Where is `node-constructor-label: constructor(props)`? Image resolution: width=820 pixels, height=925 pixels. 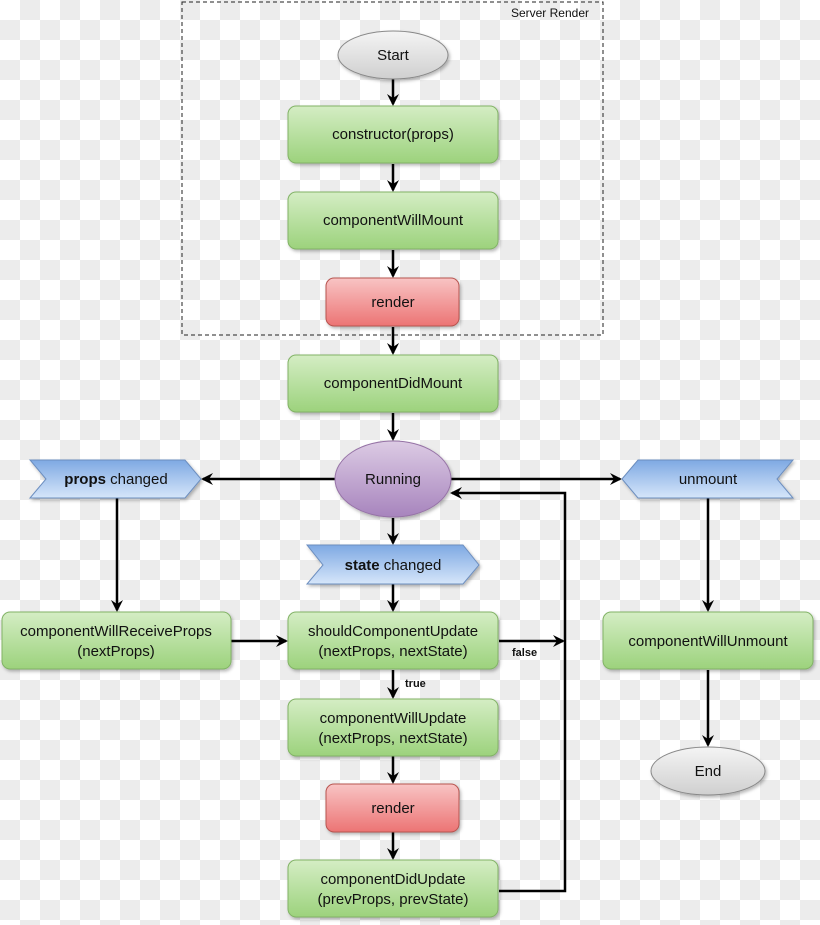 node-constructor-label: constructor(props) is located at coordinates (393, 134).